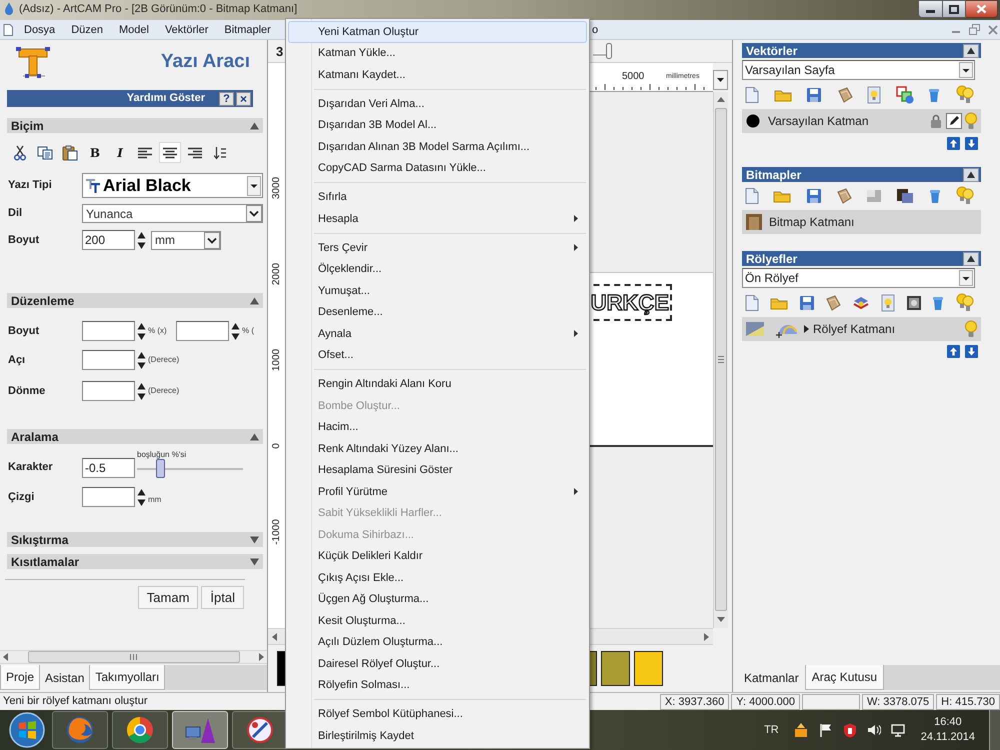 This screenshot has height=750, width=1000. What do you see at coordinates (437, 197) in the screenshot?
I see `menu-item: Sıfırla` at bounding box center [437, 197].